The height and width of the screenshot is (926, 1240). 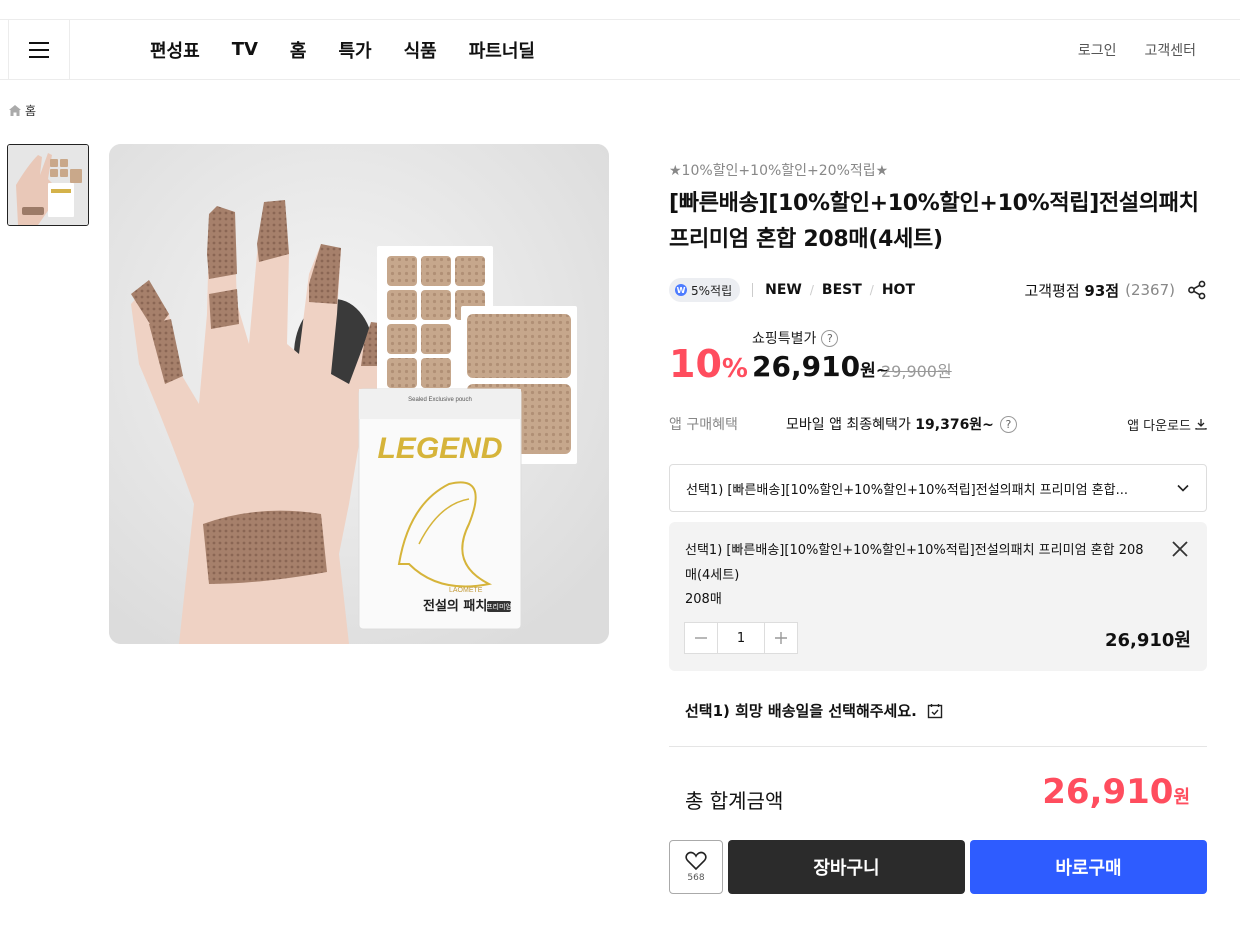 I want to click on utility-links: 로그인 고객센터, so click(x=1137, y=49).